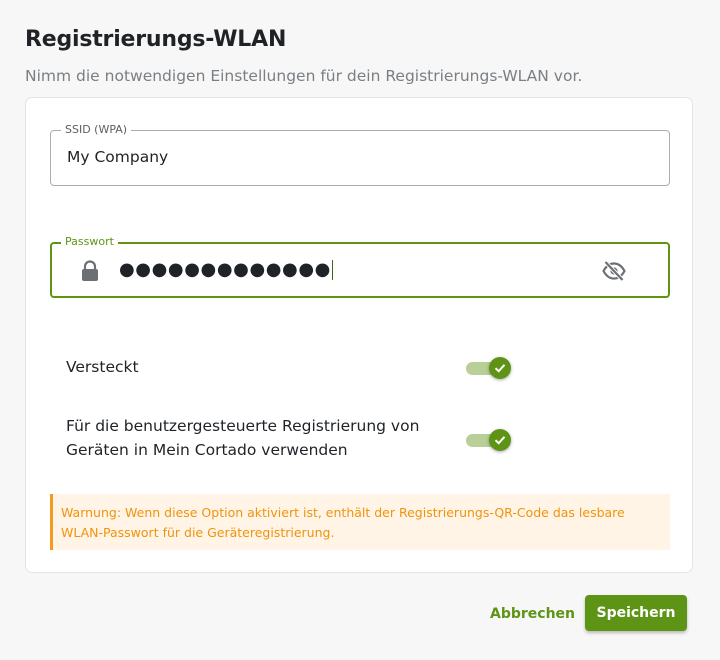 The height and width of the screenshot is (660, 720). Describe the element at coordinates (117, 157) in the screenshot. I see `ssid-value: My Company` at that location.